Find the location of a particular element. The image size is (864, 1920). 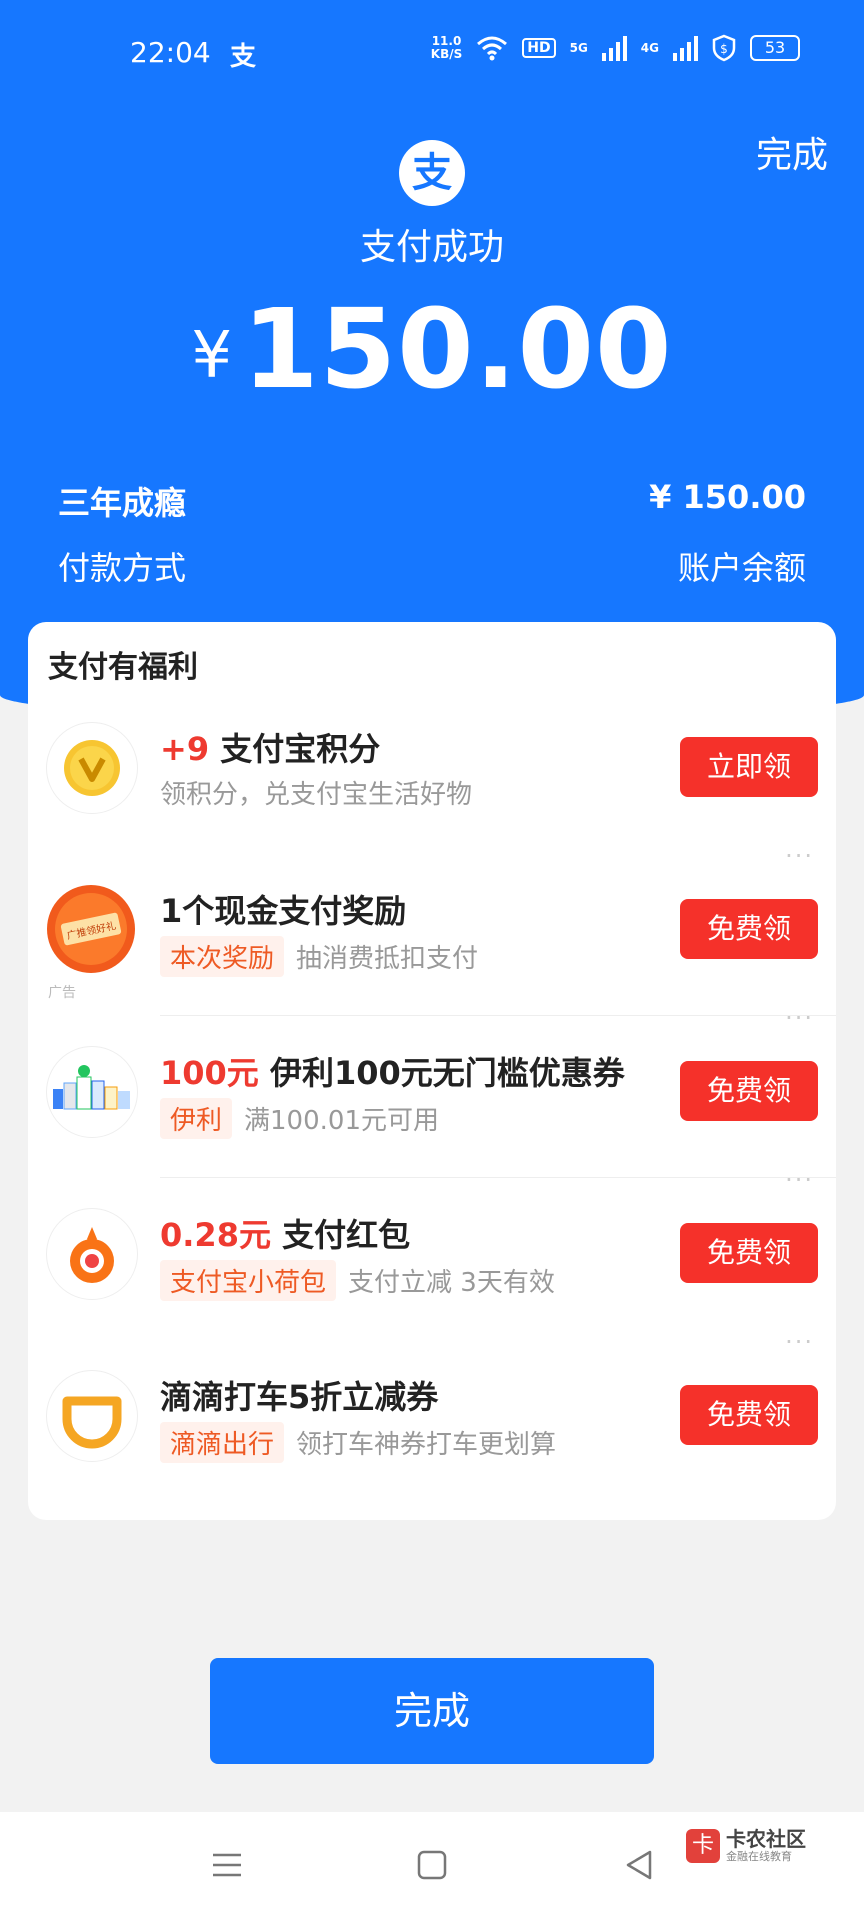

benefit-title-text: 支付宝积分 is located at coordinates (300, 749).